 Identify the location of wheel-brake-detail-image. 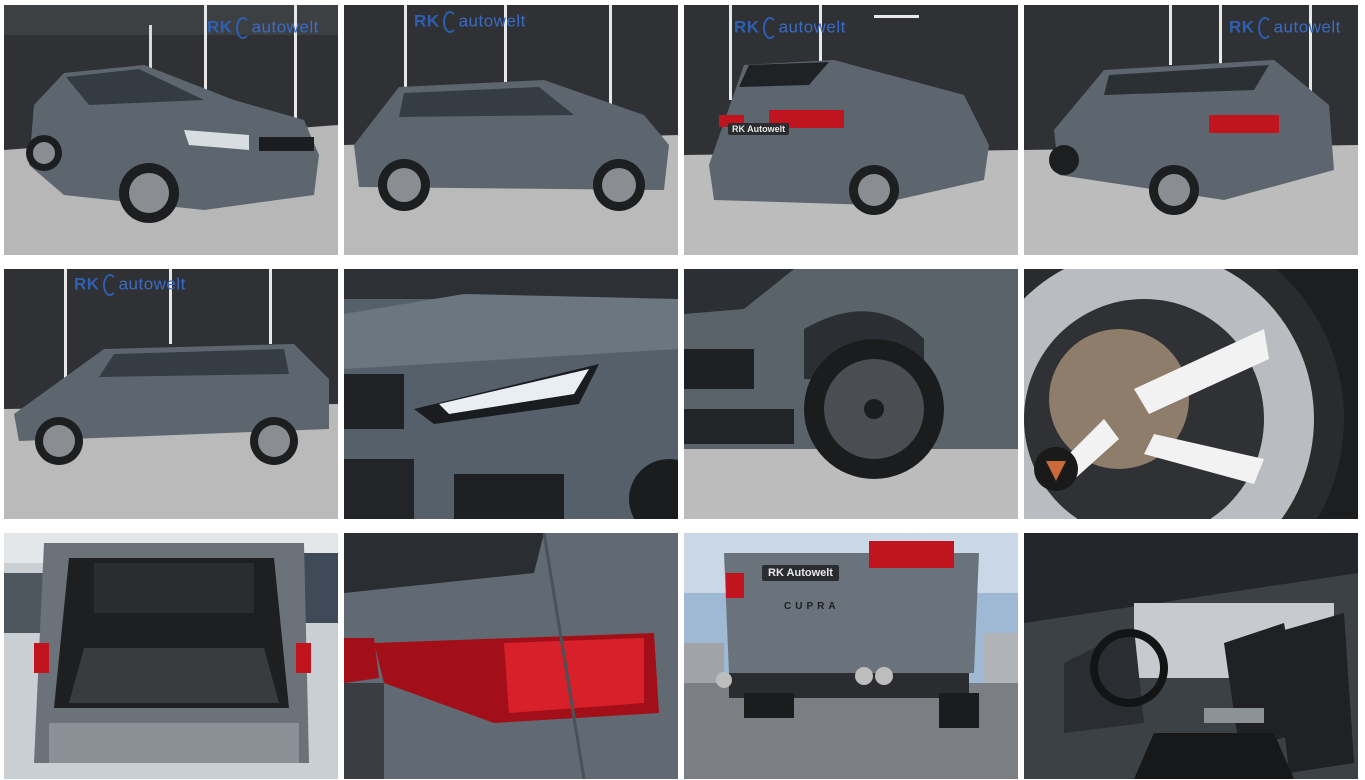
(1191, 394).